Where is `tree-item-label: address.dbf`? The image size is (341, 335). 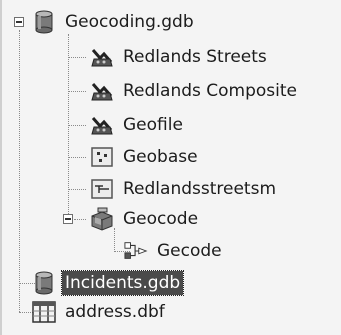 tree-item-label: address.dbf is located at coordinates (115, 312).